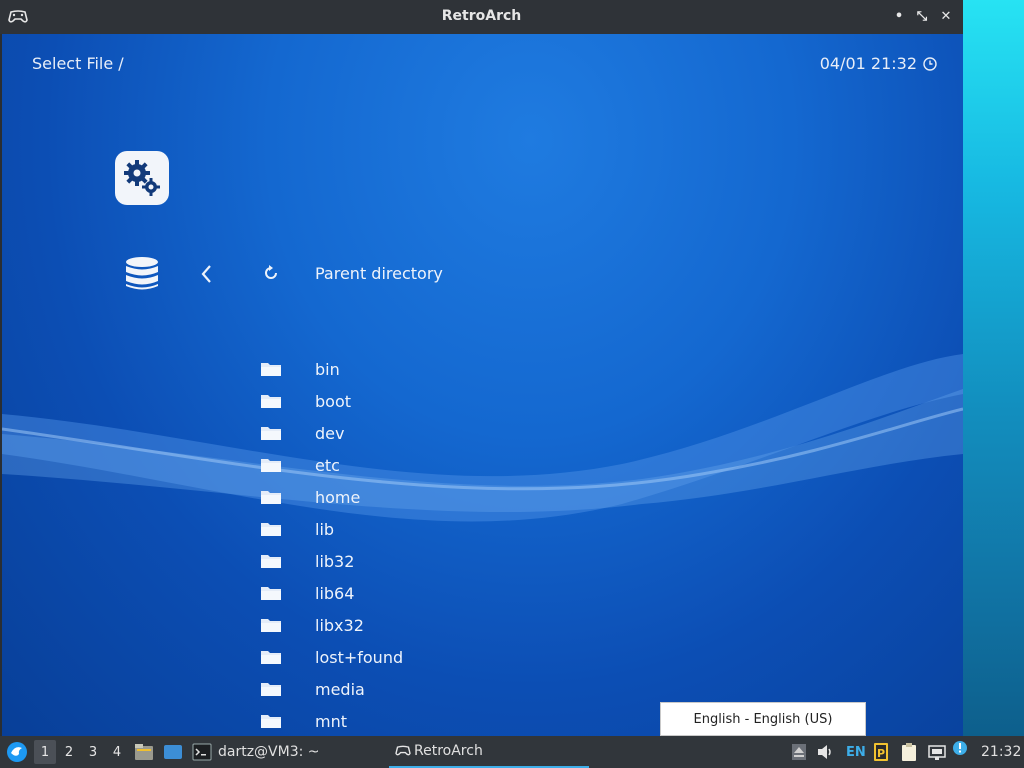 The image size is (1024, 768). I want to click on network-icon, so click(937, 752).